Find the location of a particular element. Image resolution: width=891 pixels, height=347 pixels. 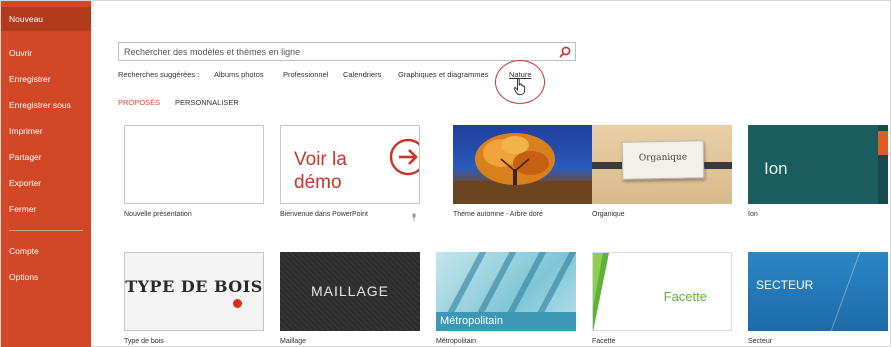

hand-pointer-icon is located at coordinates (519, 87).